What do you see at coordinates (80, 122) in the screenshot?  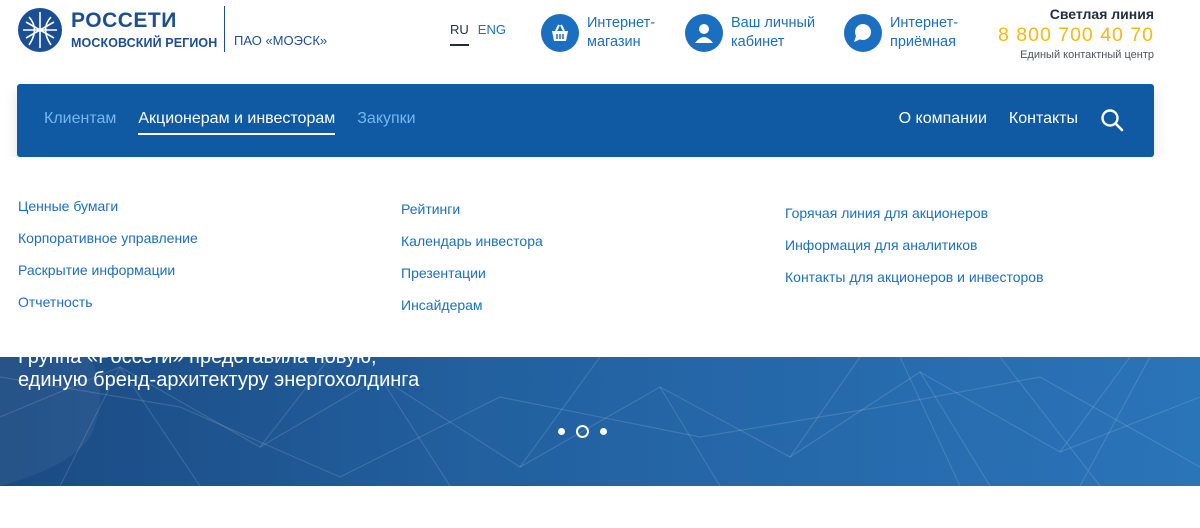 I see `nav-item-clients: Клиентам` at bounding box center [80, 122].